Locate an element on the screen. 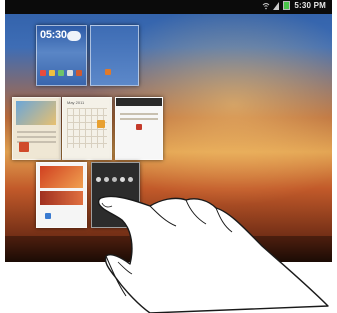 This screenshot has width=337, height=313. status-bar: 5:30 PM is located at coordinates (168, 7).